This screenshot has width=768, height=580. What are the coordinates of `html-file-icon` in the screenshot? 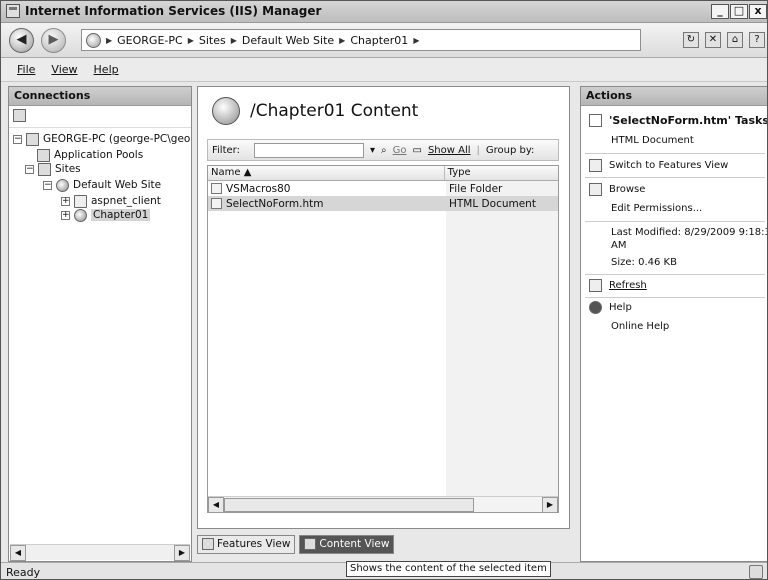 It's located at (216, 203).